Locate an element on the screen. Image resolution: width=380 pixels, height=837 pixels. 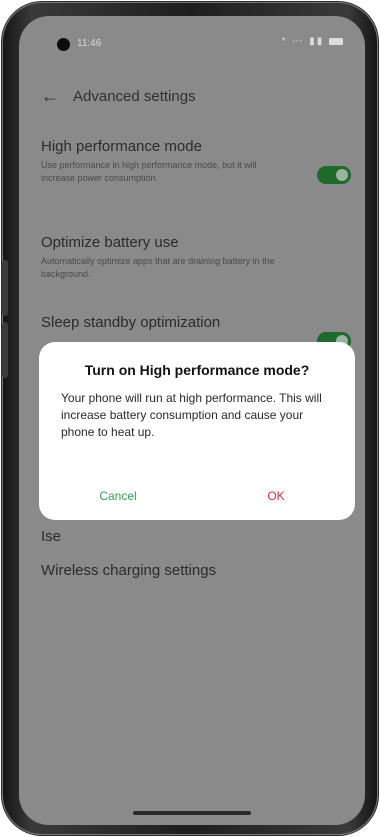
setting-title: Sleep standby optimization is located at coordinates (131, 322).